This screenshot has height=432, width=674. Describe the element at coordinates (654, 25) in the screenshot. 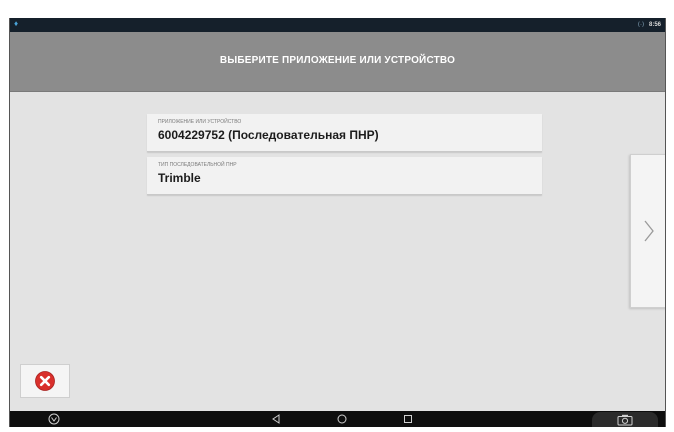

I see `clock: 8:56` at that location.